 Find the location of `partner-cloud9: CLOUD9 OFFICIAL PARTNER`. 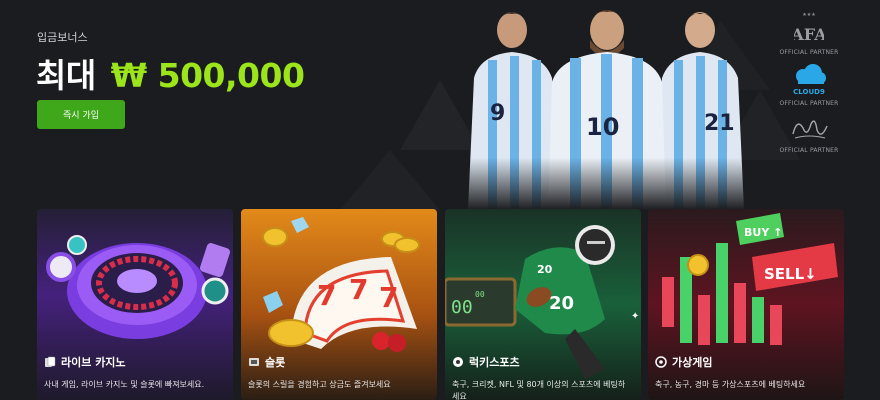

partner-cloud9: CLOUD9 OFFICIAL PARTNER is located at coordinates (809, 85).